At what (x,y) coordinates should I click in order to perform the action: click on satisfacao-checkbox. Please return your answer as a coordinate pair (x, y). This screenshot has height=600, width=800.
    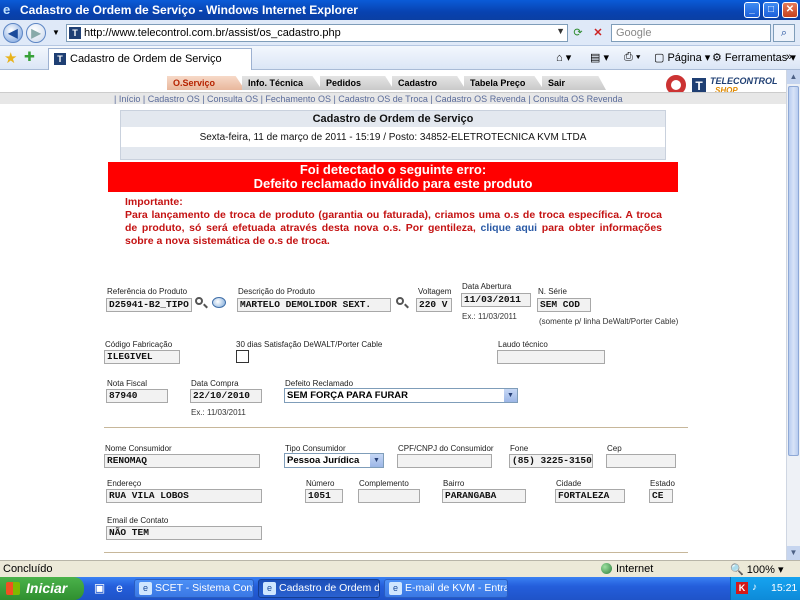
    Looking at the image, I should click on (242, 356).